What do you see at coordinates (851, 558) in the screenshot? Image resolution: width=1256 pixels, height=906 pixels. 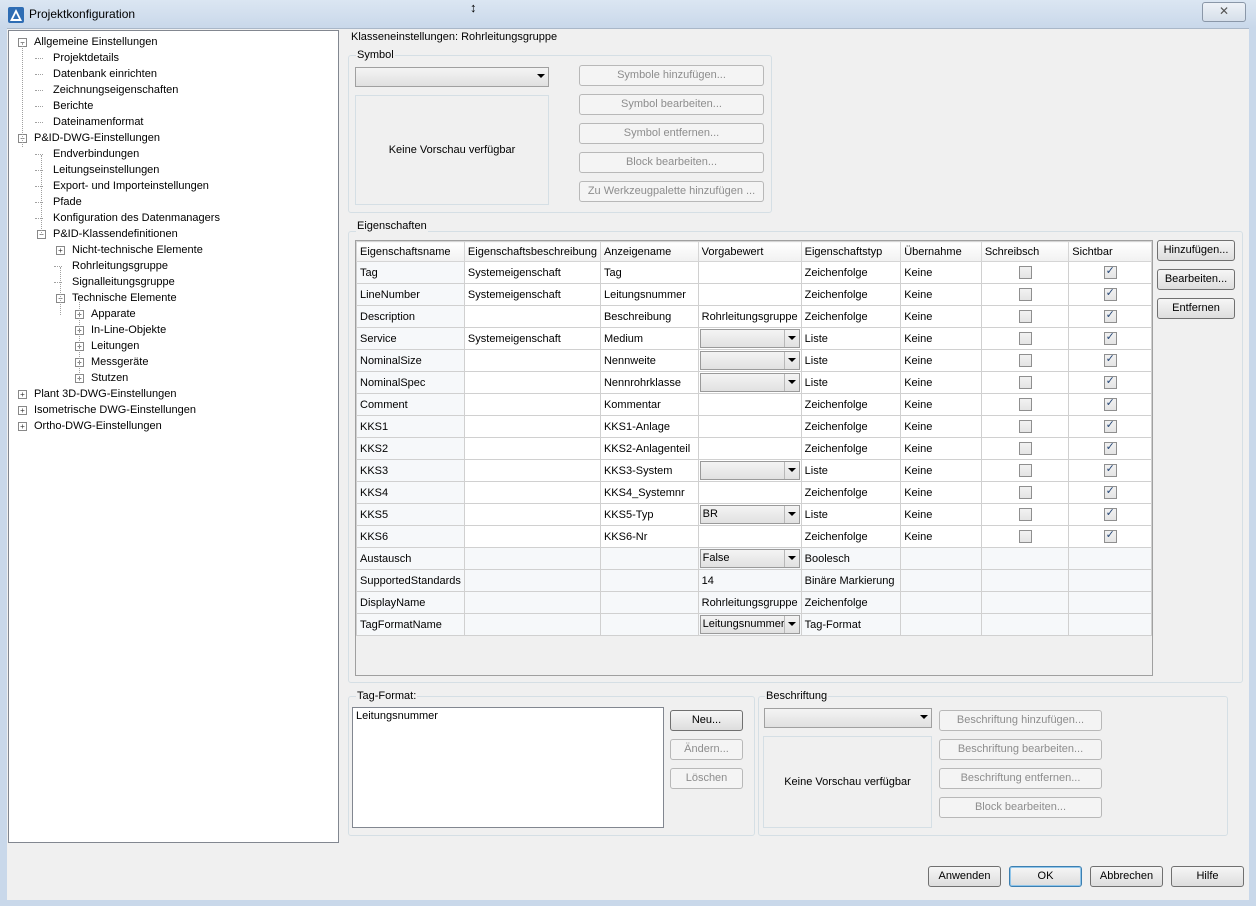 I see `table-cell: Boolesch` at bounding box center [851, 558].